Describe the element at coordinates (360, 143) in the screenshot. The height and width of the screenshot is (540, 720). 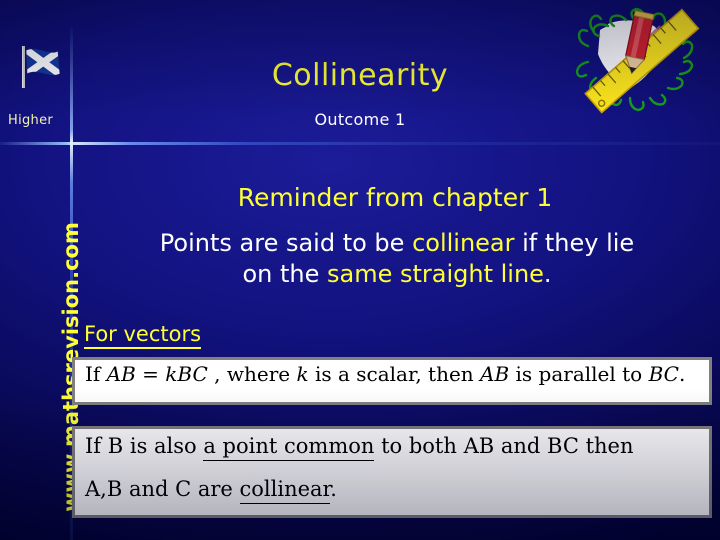
I see `header-horizontal-divider` at that location.